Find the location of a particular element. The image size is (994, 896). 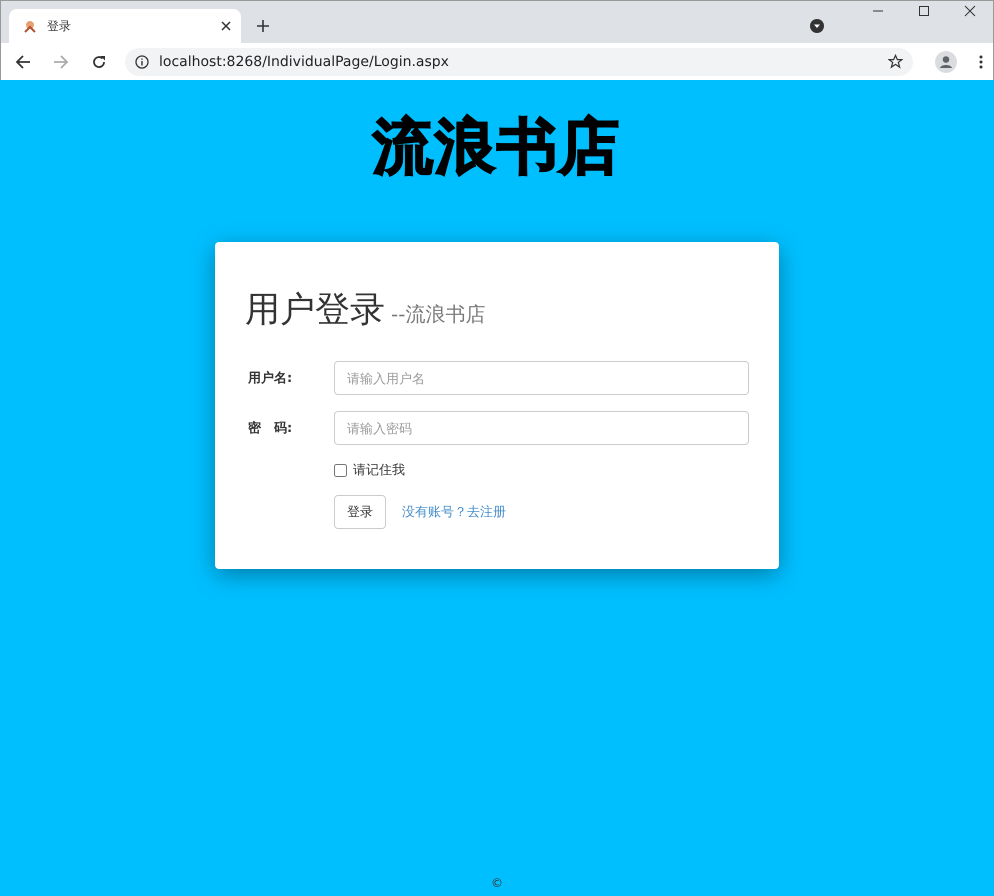

password-field: 请输入密码 is located at coordinates (541, 428).